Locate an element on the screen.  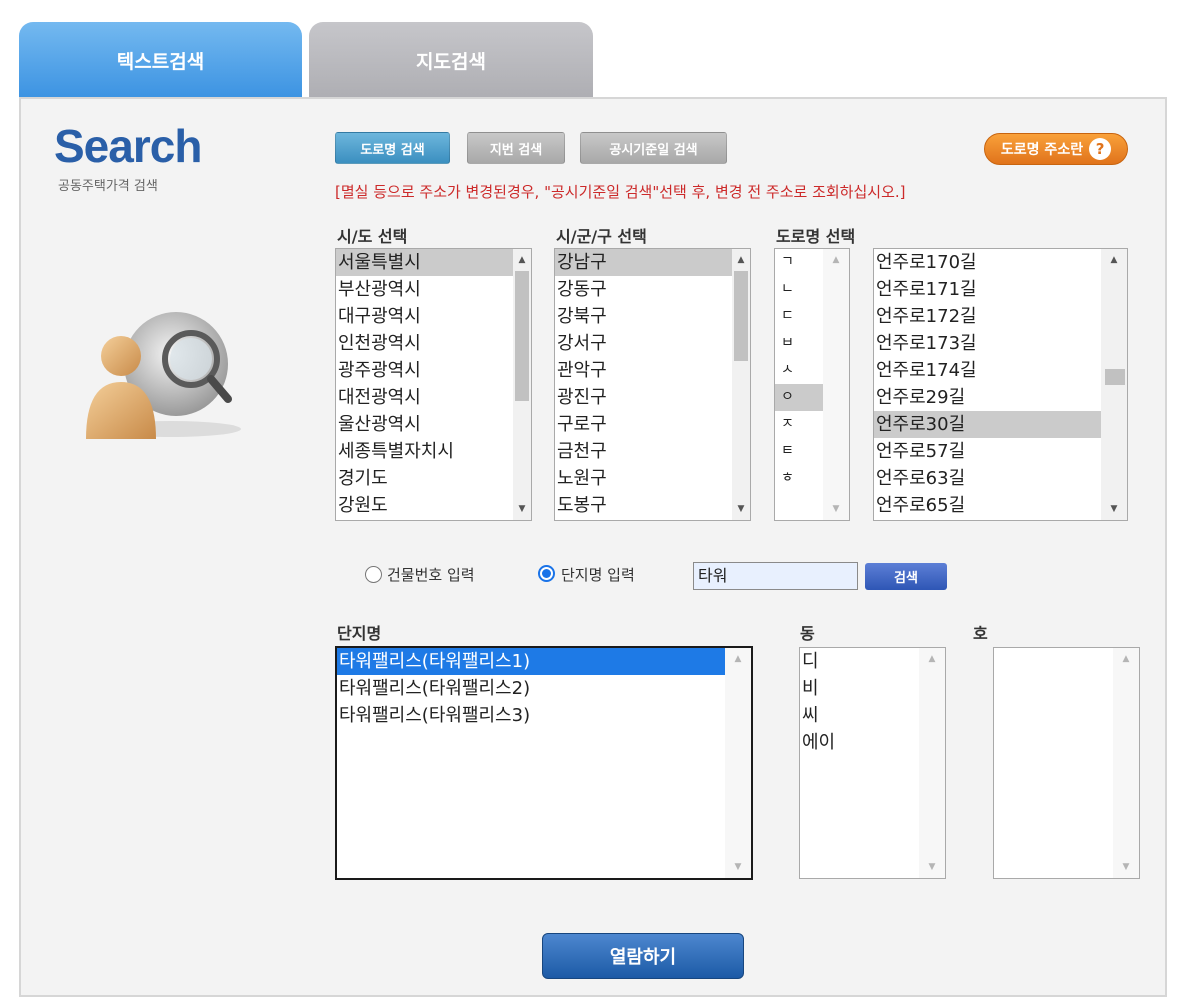
list-item: 부산광역시 is located at coordinates (424, 289).